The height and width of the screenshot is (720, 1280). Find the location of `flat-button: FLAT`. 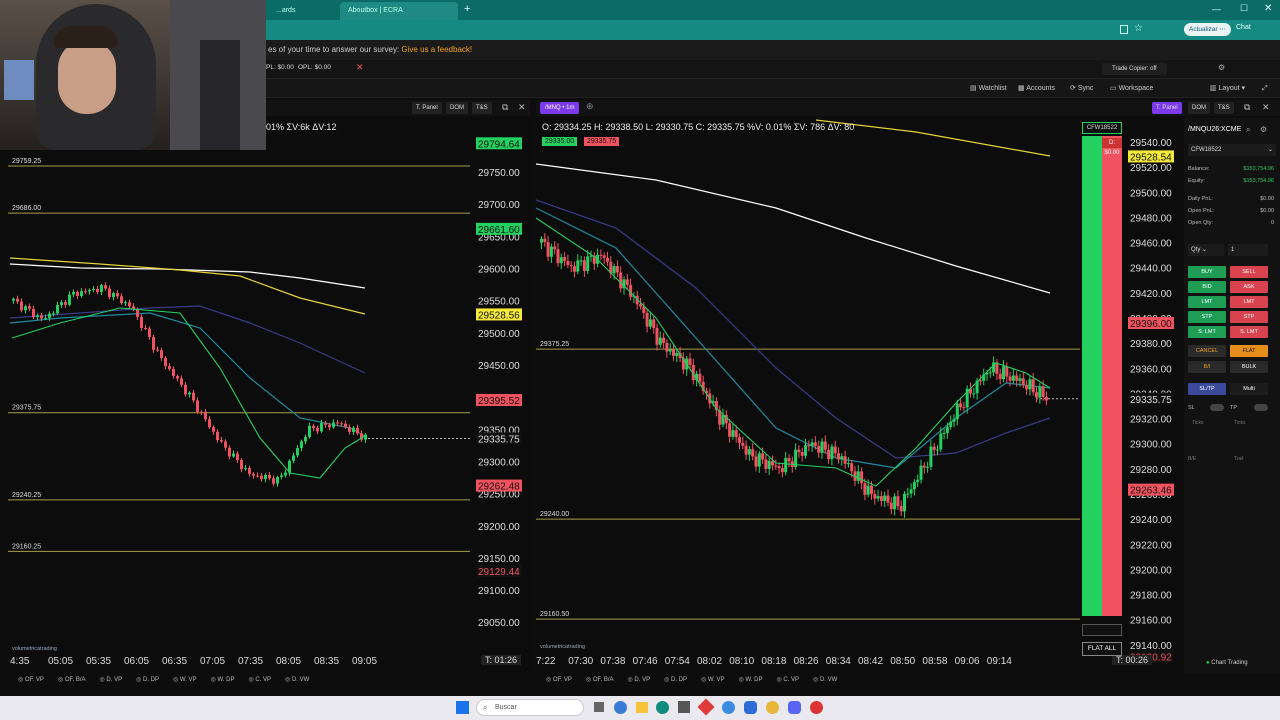

flat-button: FLAT is located at coordinates (1249, 351).